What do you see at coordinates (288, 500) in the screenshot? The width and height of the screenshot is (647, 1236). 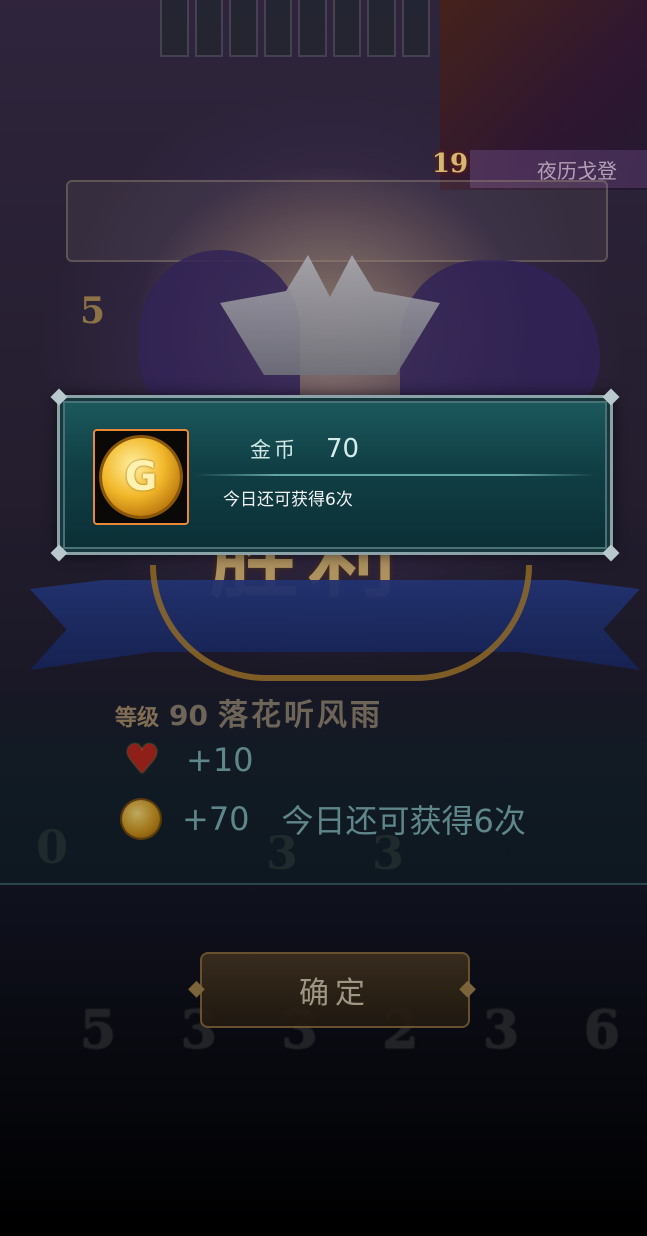 I see `popup-daily-note: 今日还可获得6次` at bounding box center [288, 500].